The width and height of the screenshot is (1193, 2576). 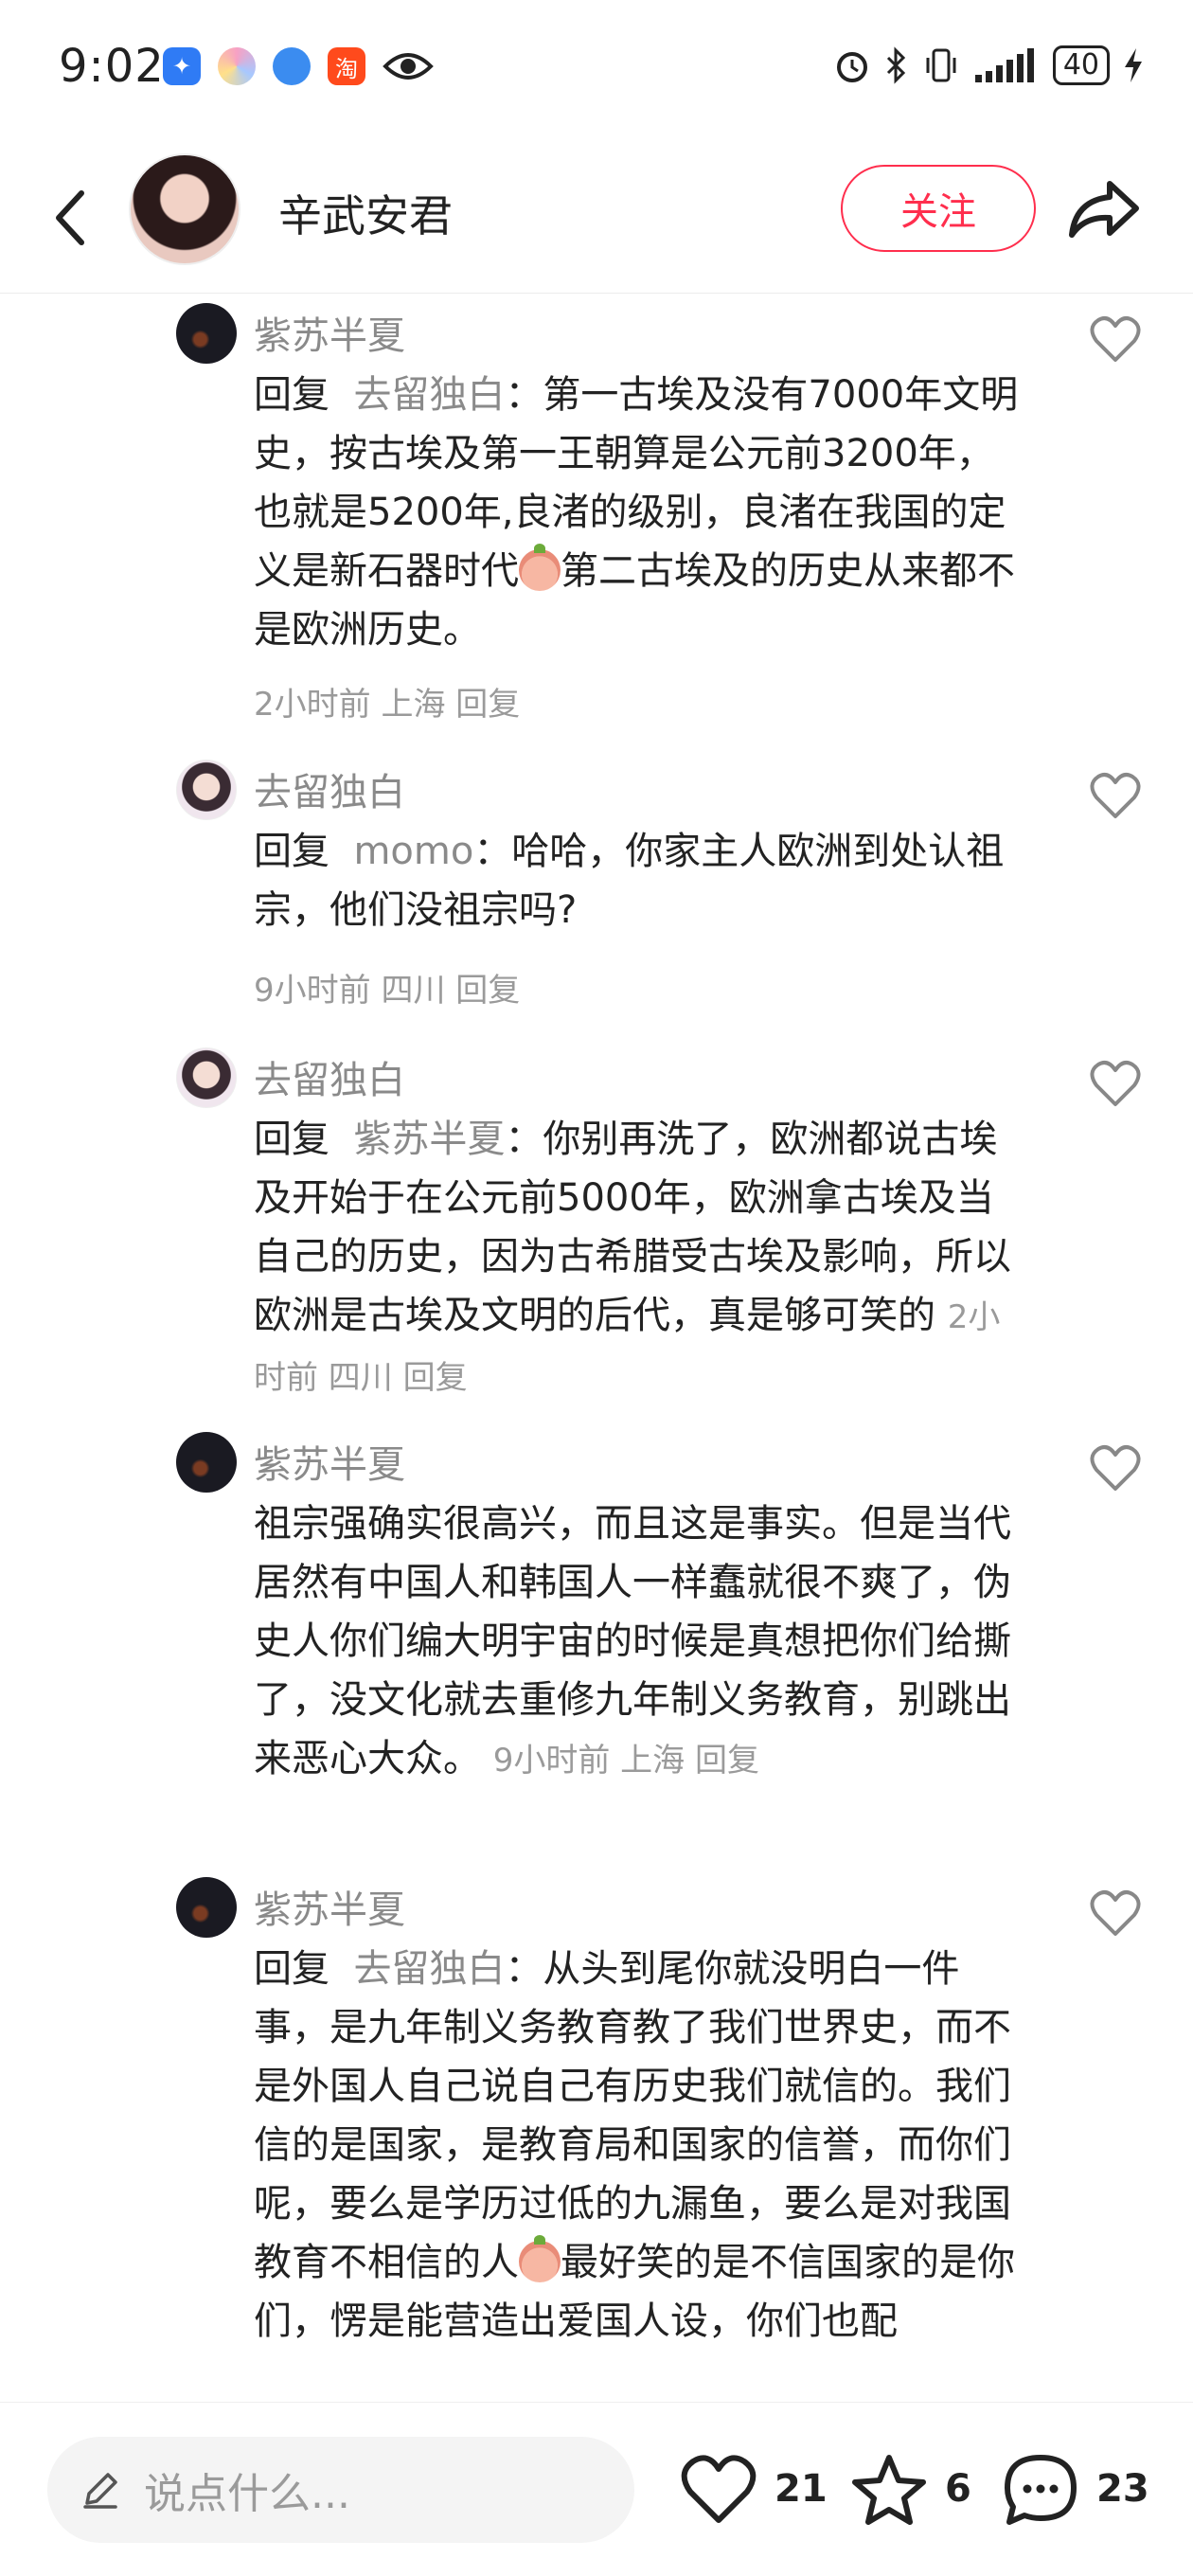 I want to click on comment-count: 23, so click(x=1122, y=2489).